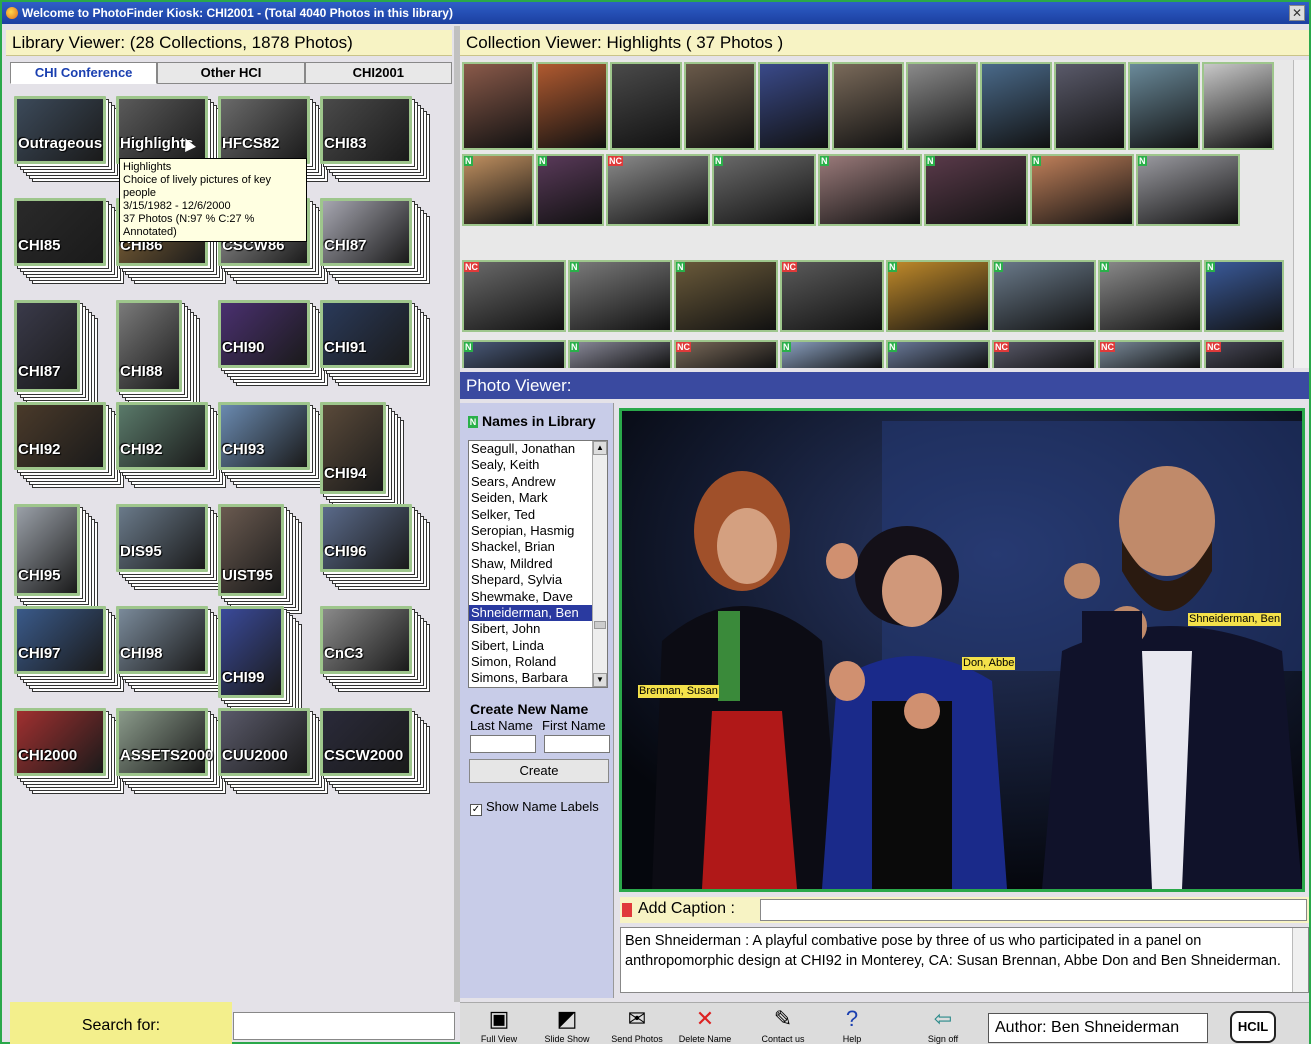 The height and width of the screenshot is (1044, 1311). Describe the element at coordinates (375, 139) in the screenshot. I see `collection-chi83: CHI83` at that location.